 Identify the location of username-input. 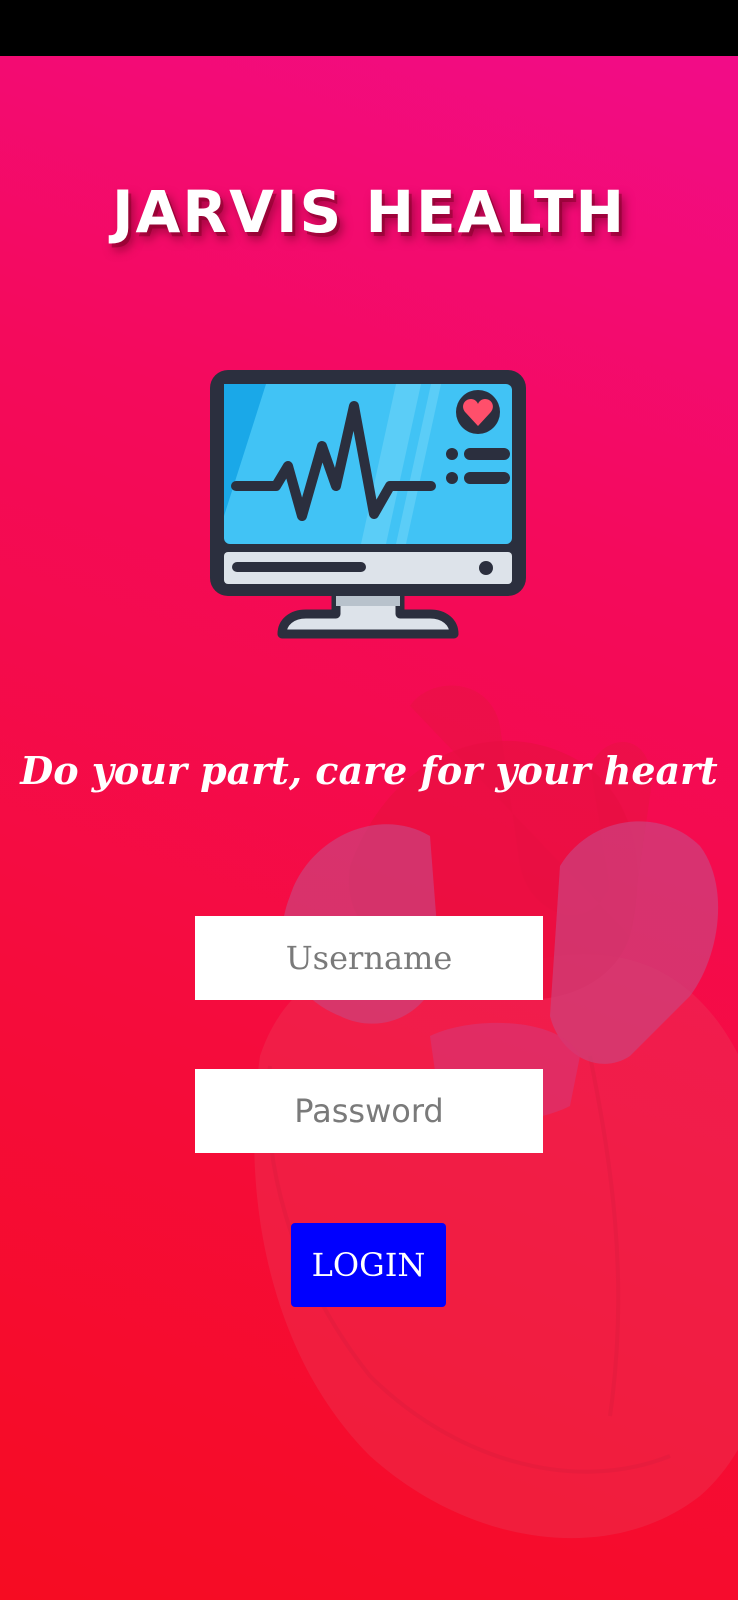
(369, 958).